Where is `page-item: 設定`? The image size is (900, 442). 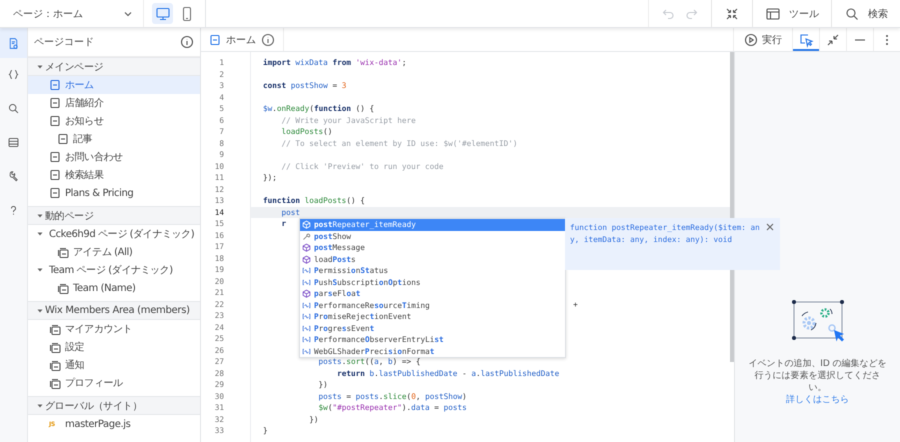 page-item: 設定 is located at coordinates (114, 347).